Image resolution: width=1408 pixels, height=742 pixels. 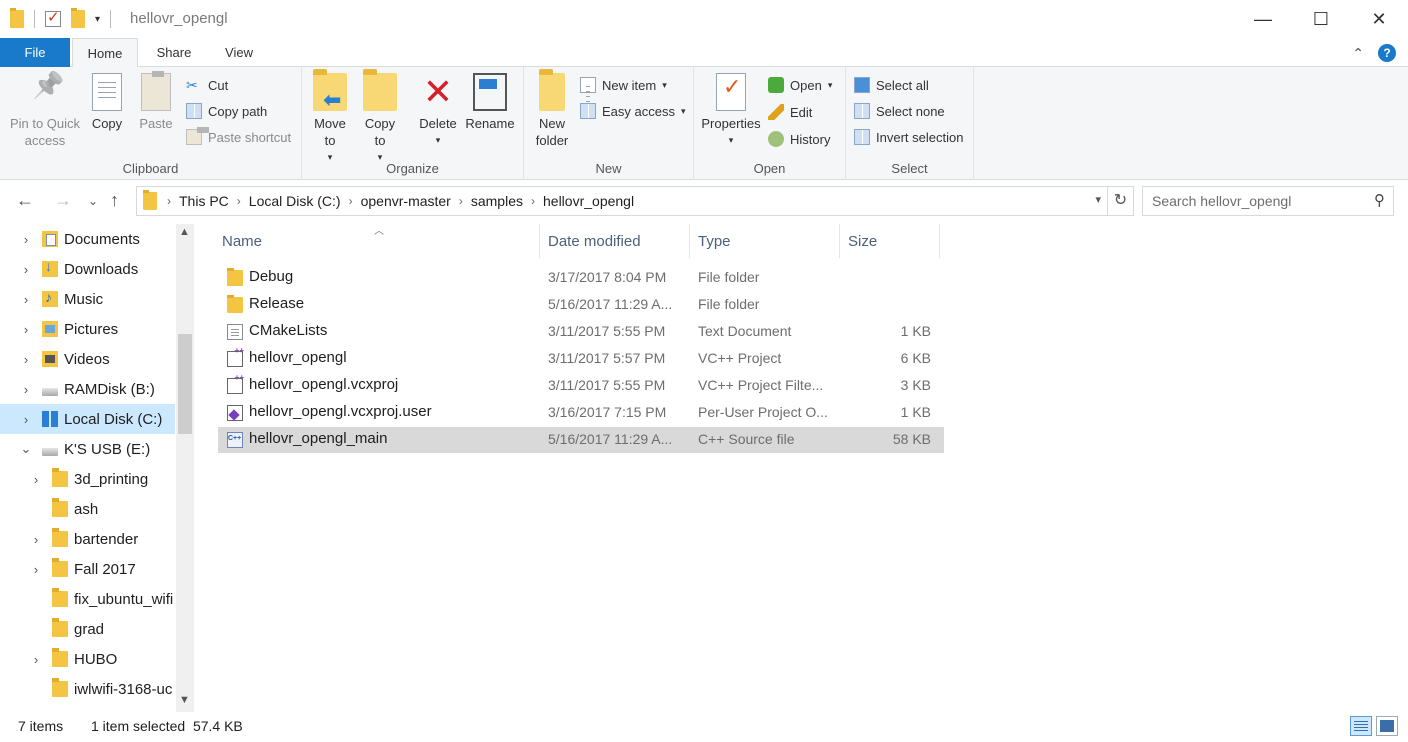 I want to click on file-row: Release 5/16/2017 11:29 A... File folder, so click(x=581, y=305).